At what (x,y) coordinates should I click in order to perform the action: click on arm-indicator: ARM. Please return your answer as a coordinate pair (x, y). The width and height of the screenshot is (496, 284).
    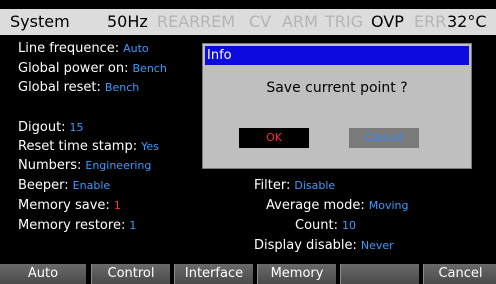
    Looking at the image, I should click on (300, 21).